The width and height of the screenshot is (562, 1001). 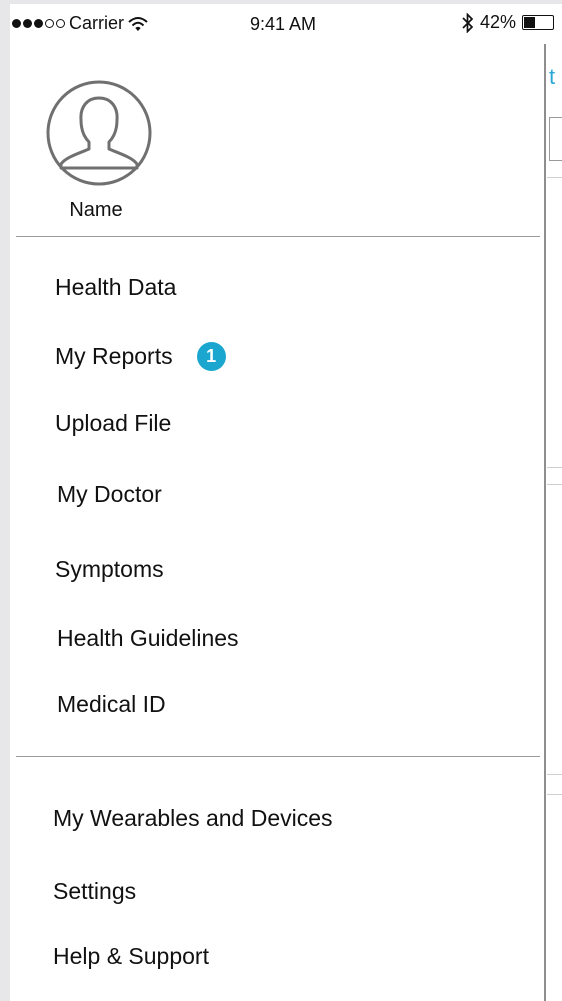 I want to click on menu-item-label: Medical ID, so click(x=111, y=704).